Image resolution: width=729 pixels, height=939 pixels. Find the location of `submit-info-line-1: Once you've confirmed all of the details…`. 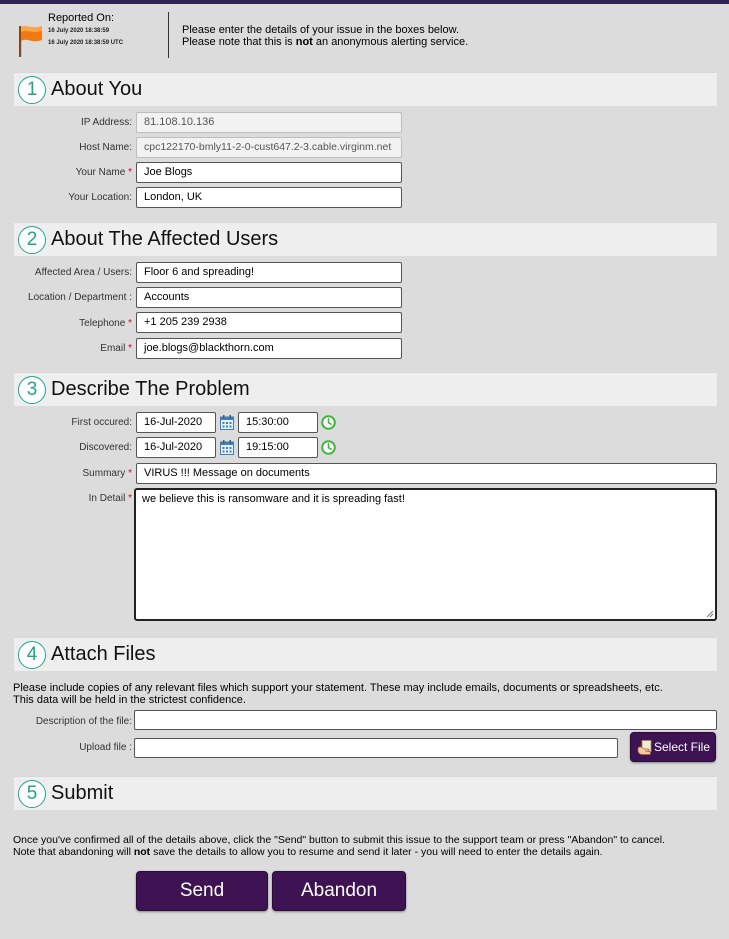

submit-info-line-1: Once you've confirmed all of the details… is located at coordinates (339, 840).